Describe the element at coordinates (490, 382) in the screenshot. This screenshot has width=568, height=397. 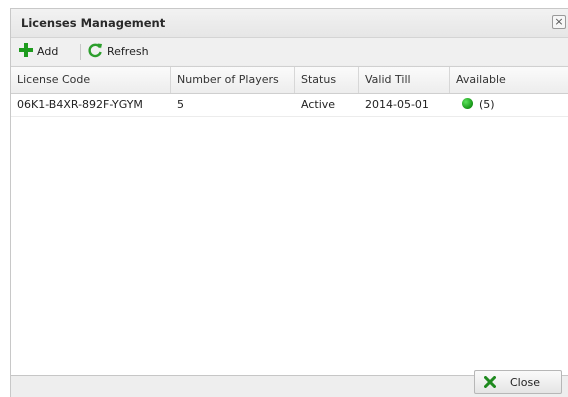
I see `x-icon` at that location.